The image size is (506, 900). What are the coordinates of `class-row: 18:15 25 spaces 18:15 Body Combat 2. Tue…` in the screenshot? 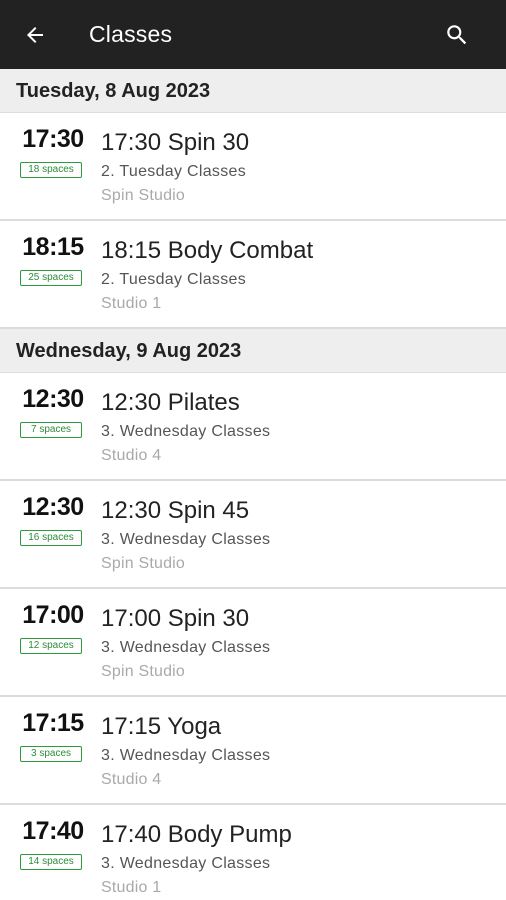 It's located at (253, 275).